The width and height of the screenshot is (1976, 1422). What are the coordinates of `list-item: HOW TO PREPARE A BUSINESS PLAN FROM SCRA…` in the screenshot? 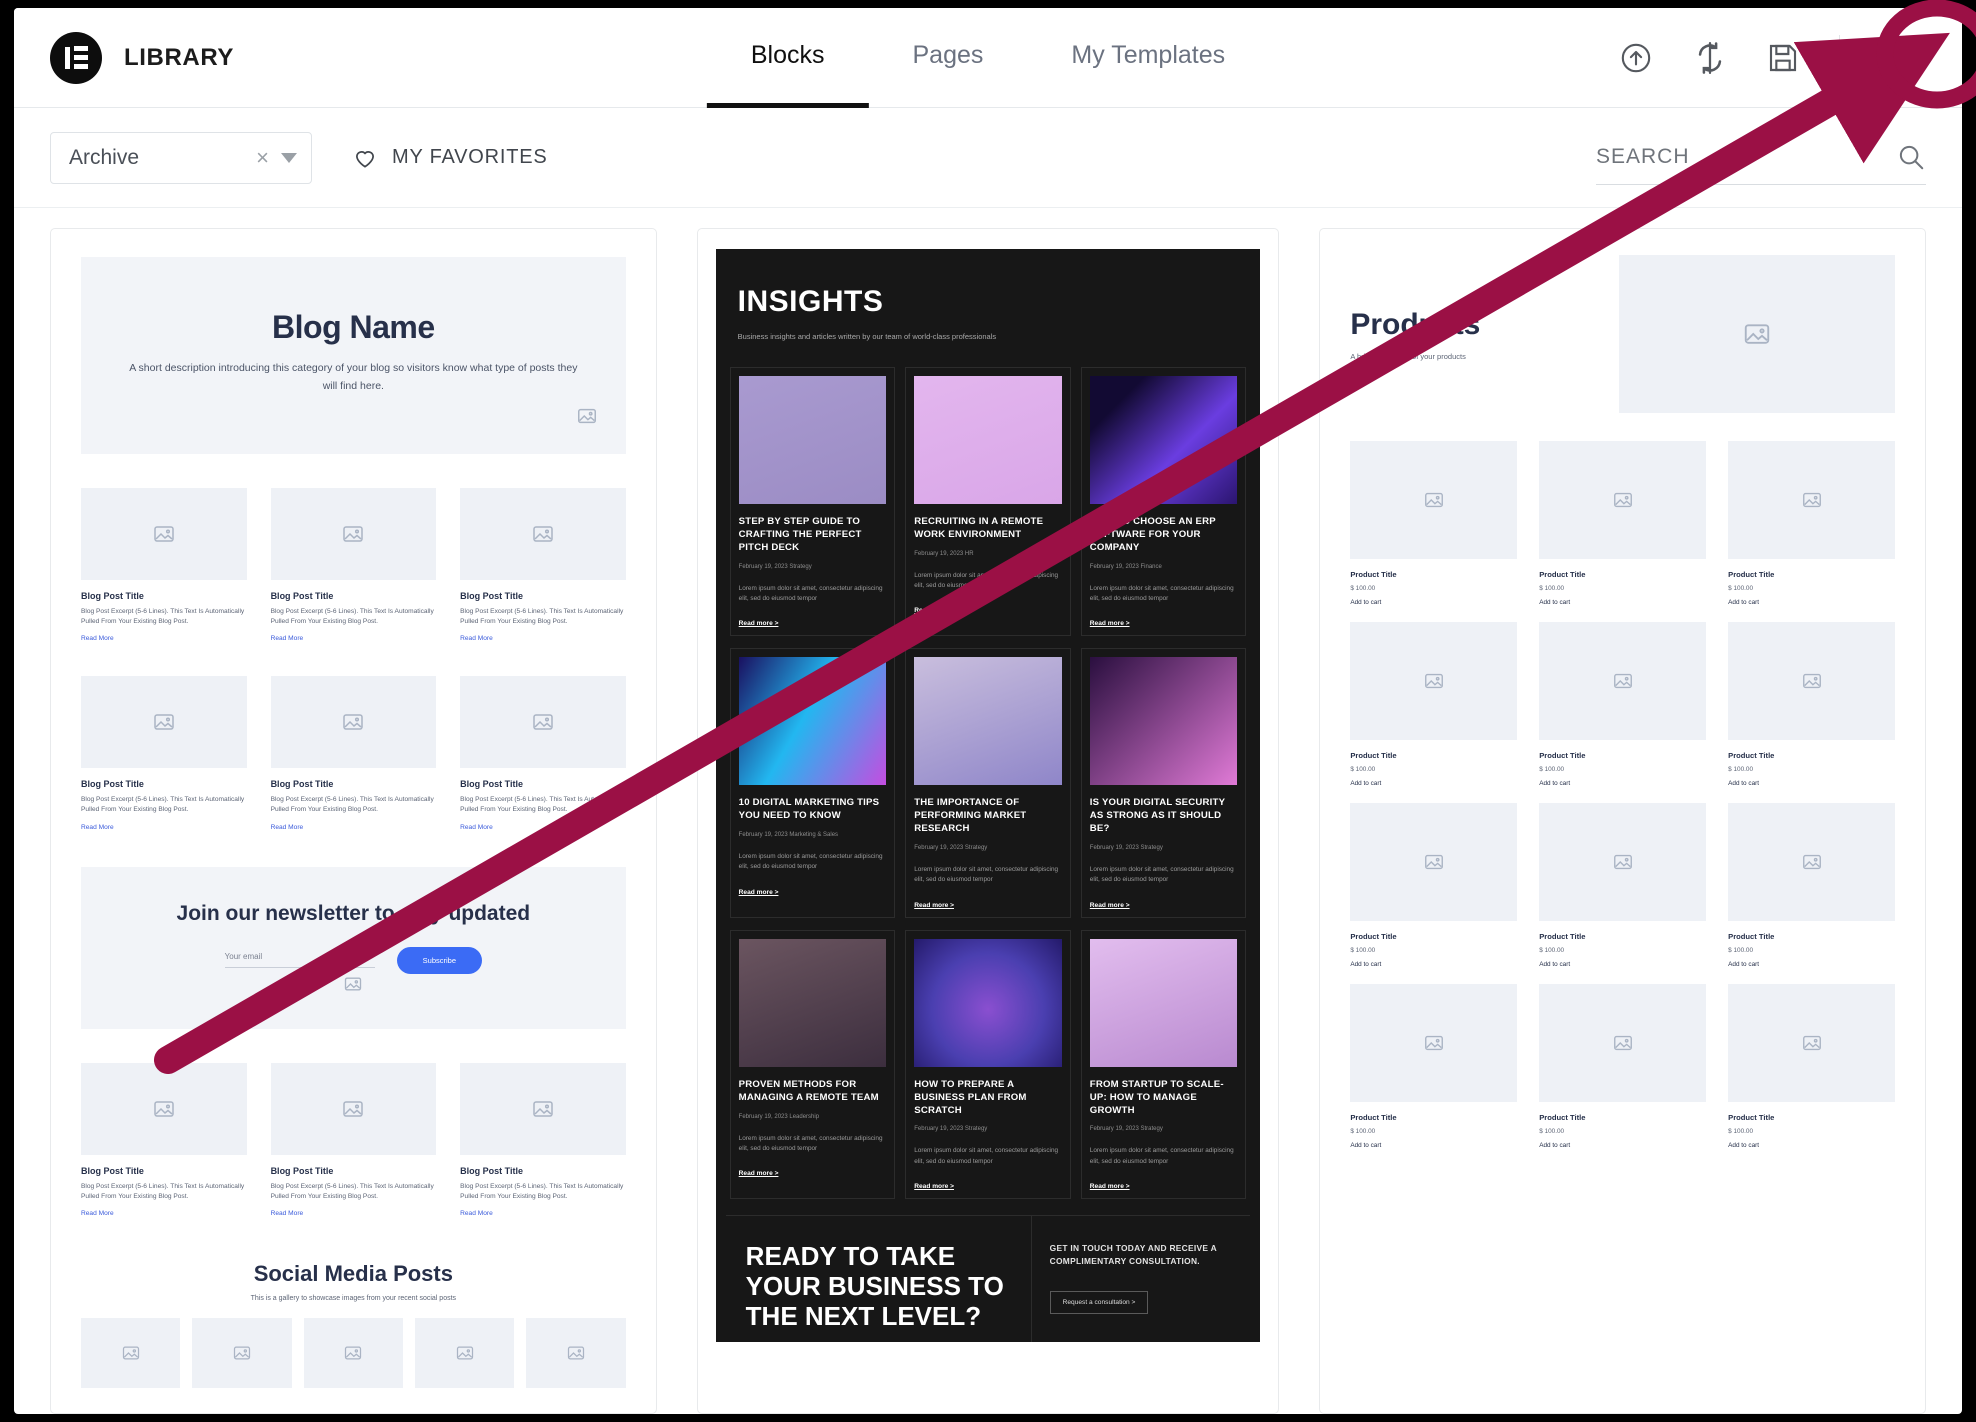 It's located at (988, 1064).